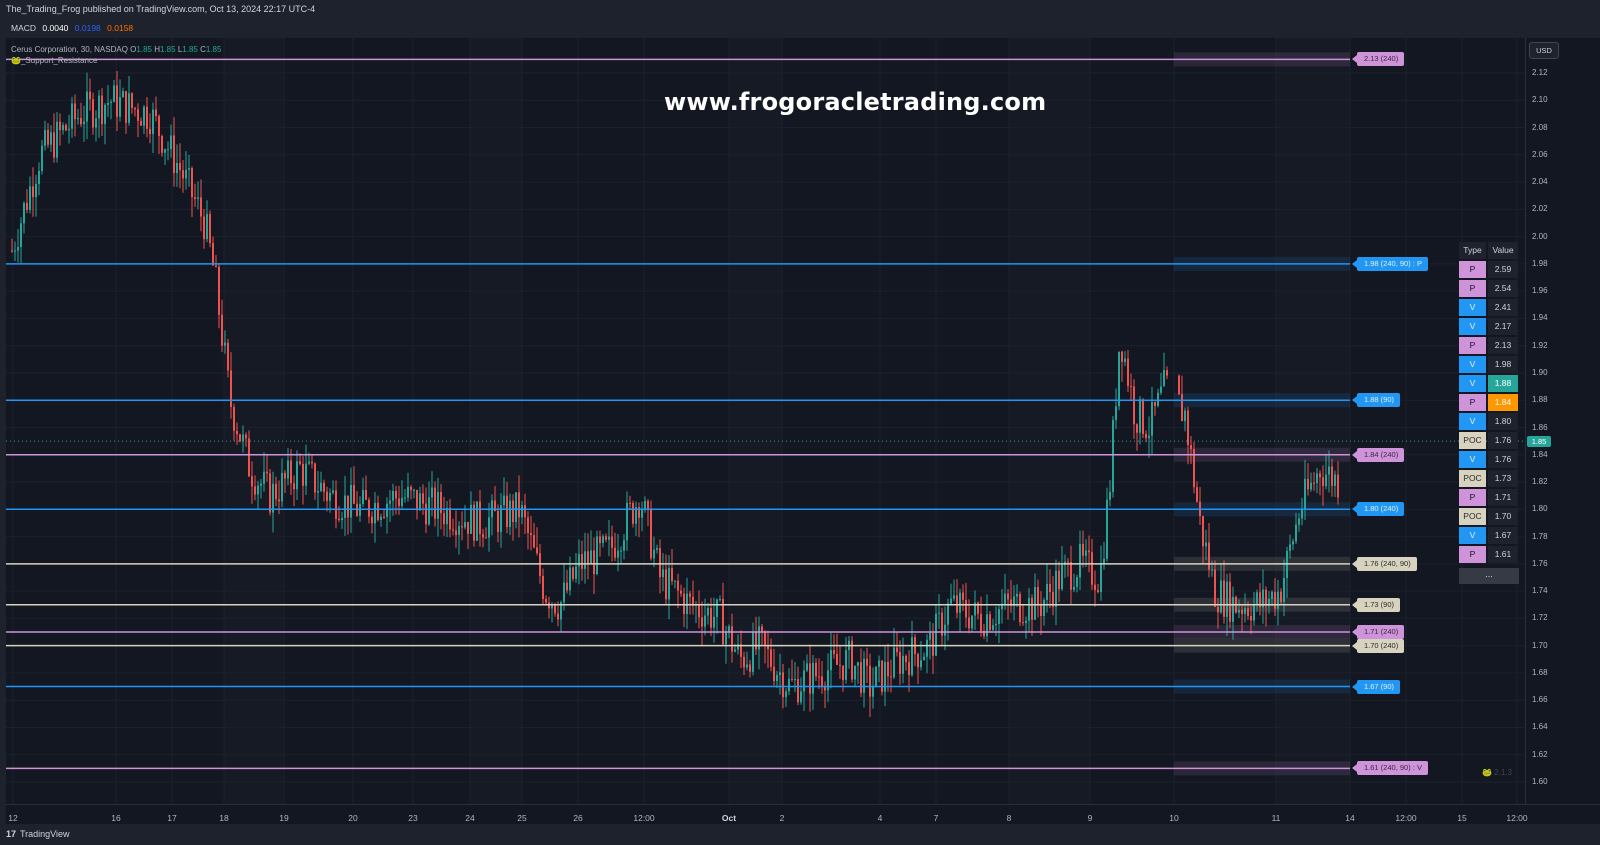  I want to click on time-tick: Oct, so click(729, 818).